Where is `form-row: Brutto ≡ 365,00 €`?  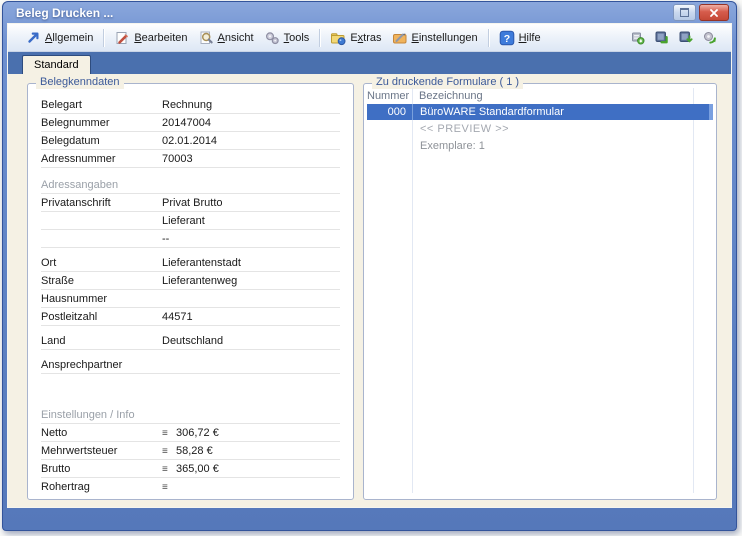
form-row: Brutto ≡ 365,00 € is located at coordinates (190, 469).